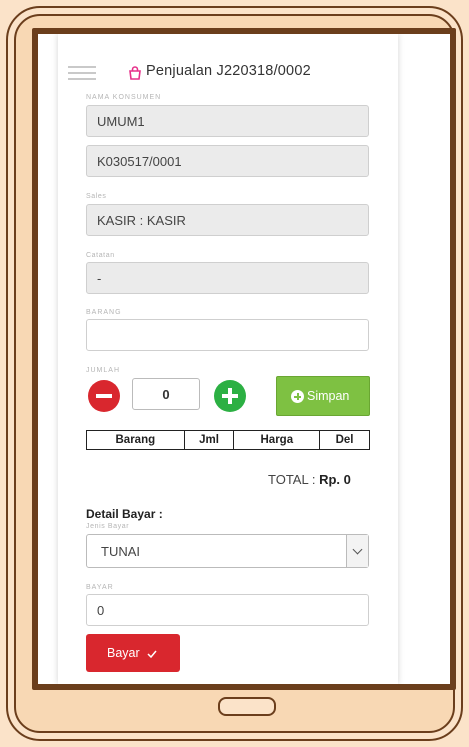  What do you see at coordinates (108, 526) in the screenshot?
I see `payment-type-label: Jenis Bayar` at bounding box center [108, 526].